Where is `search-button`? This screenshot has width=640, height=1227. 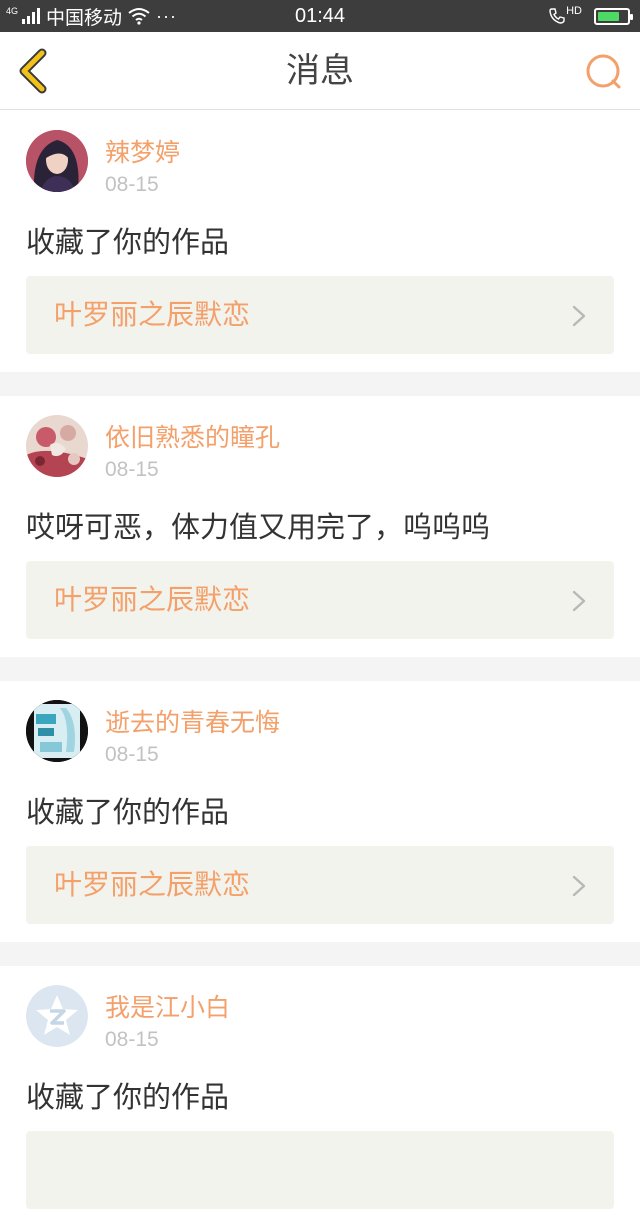 search-button is located at coordinates (604, 72).